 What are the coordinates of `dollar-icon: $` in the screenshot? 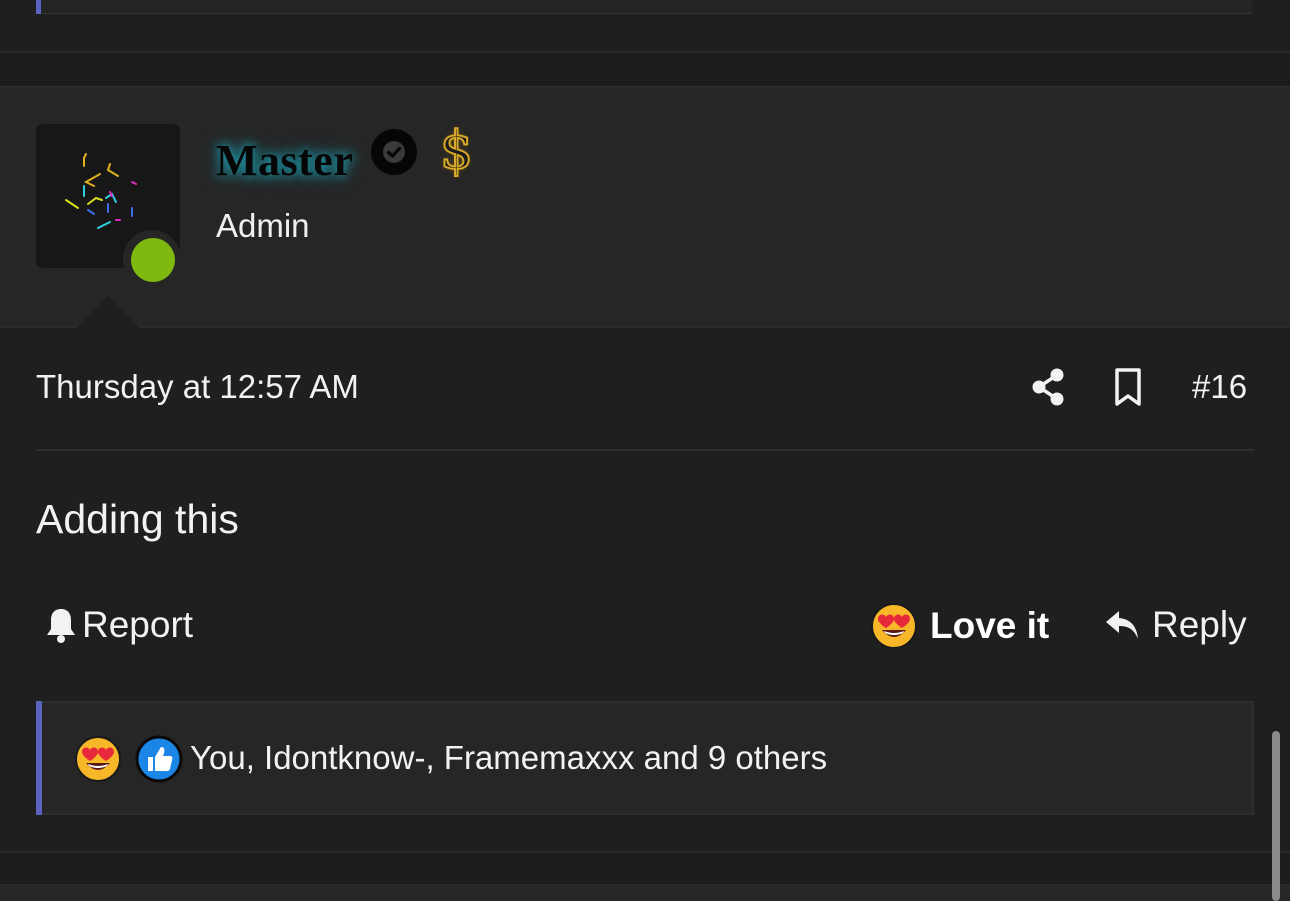 It's located at (456, 151).